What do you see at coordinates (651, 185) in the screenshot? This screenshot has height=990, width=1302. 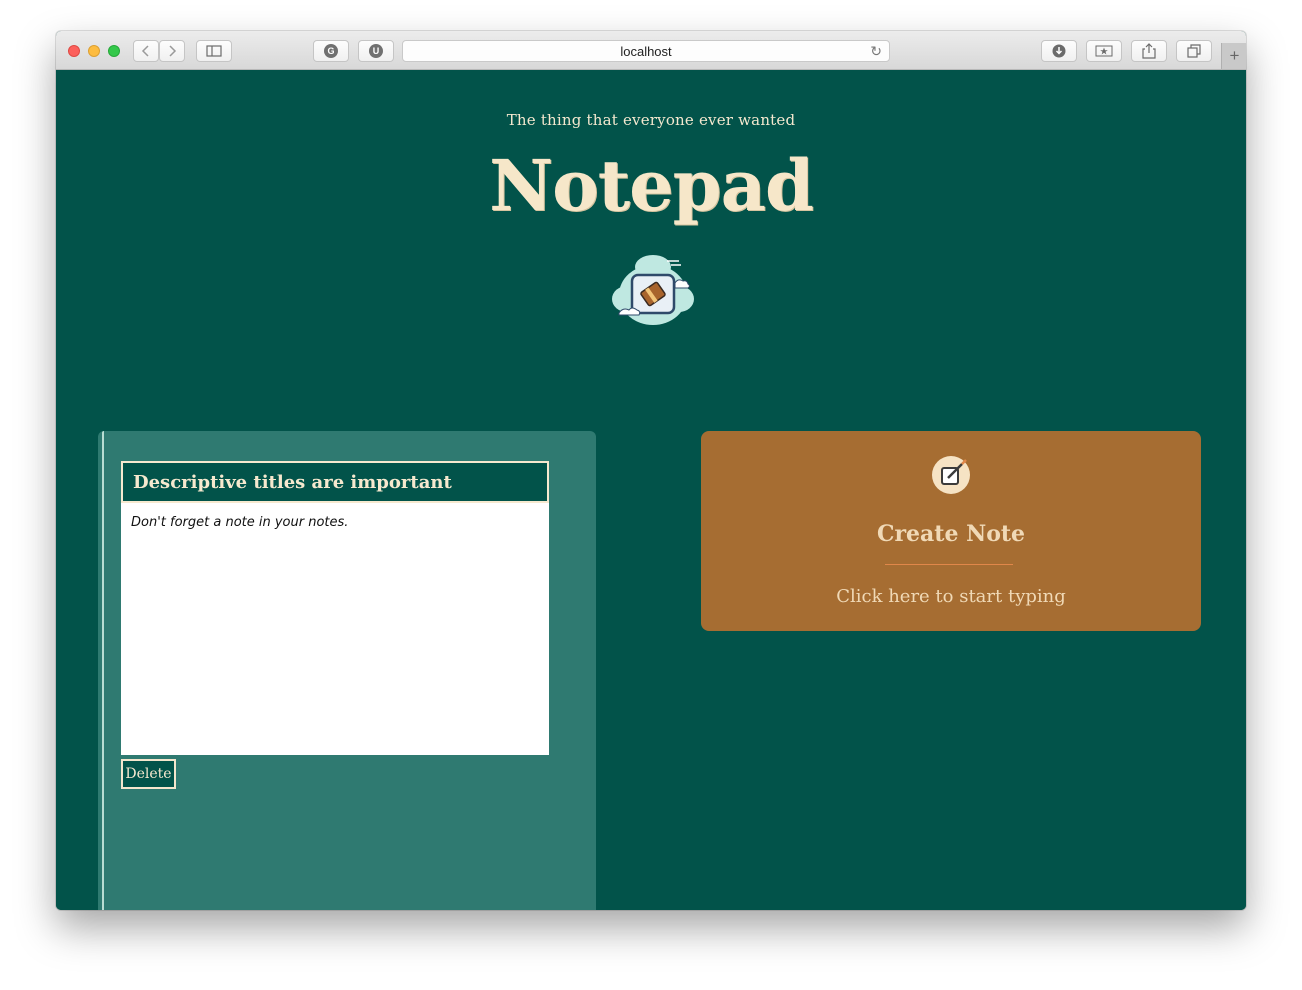 I see `page-title: Notepad` at bounding box center [651, 185].